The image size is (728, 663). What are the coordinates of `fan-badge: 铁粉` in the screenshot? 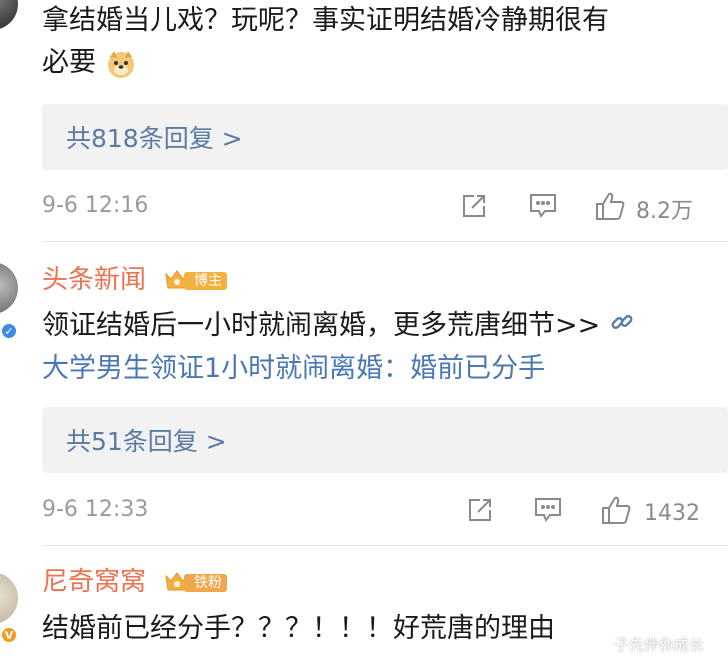 It's located at (195, 583).